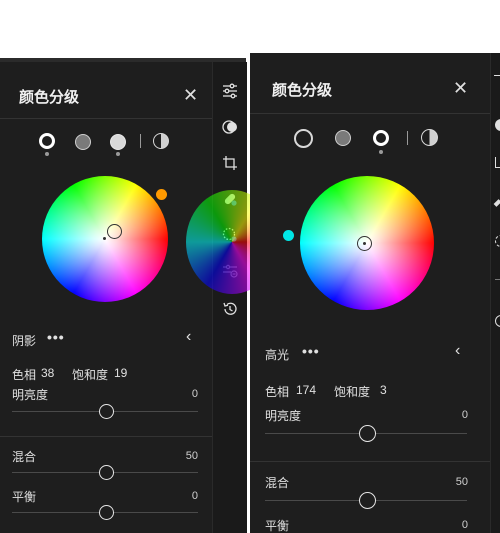 The image size is (500, 533). Describe the element at coordinates (383, 390) in the screenshot. I see `saturation-value: 3` at that location.